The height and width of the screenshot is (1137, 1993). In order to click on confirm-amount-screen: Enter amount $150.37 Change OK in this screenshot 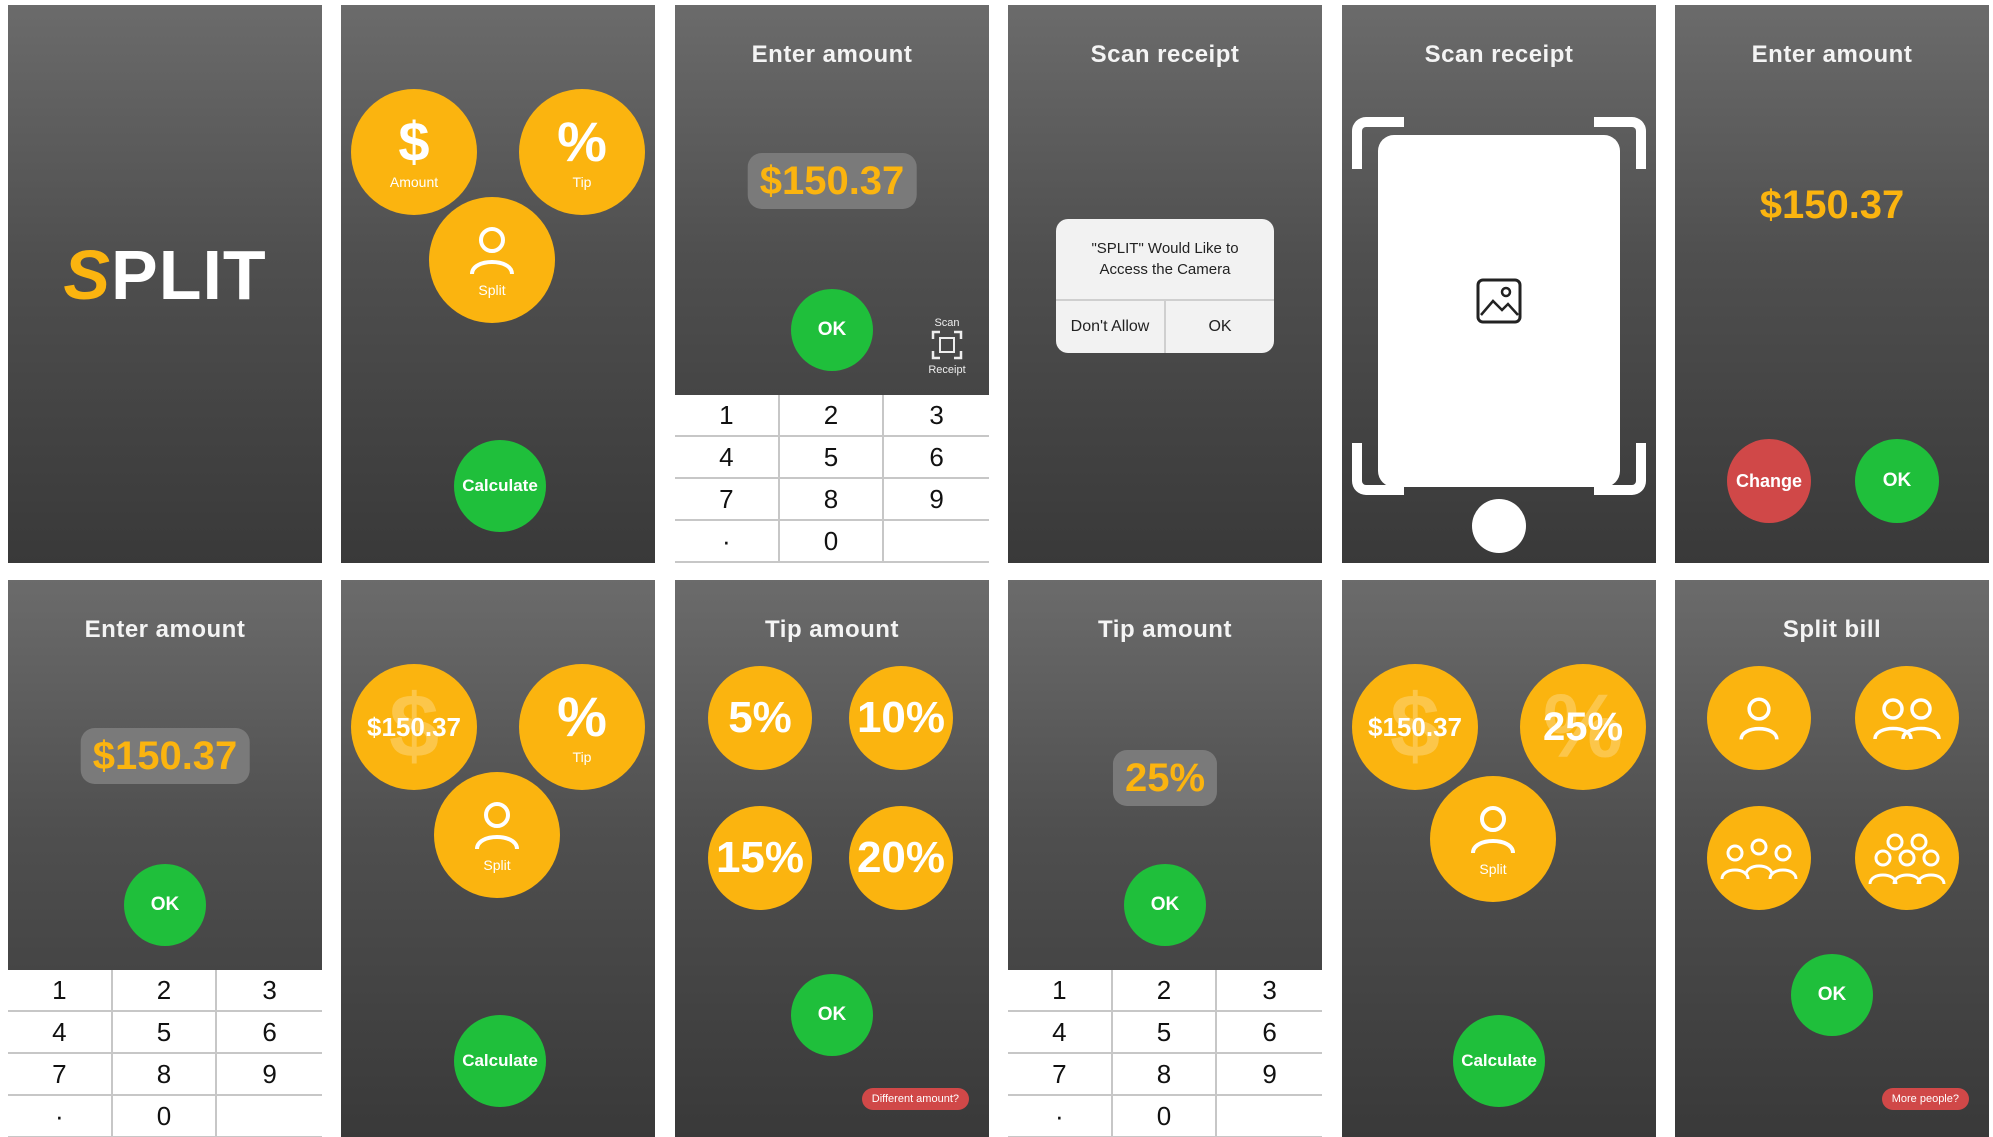, I will do `click(1832, 284)`.